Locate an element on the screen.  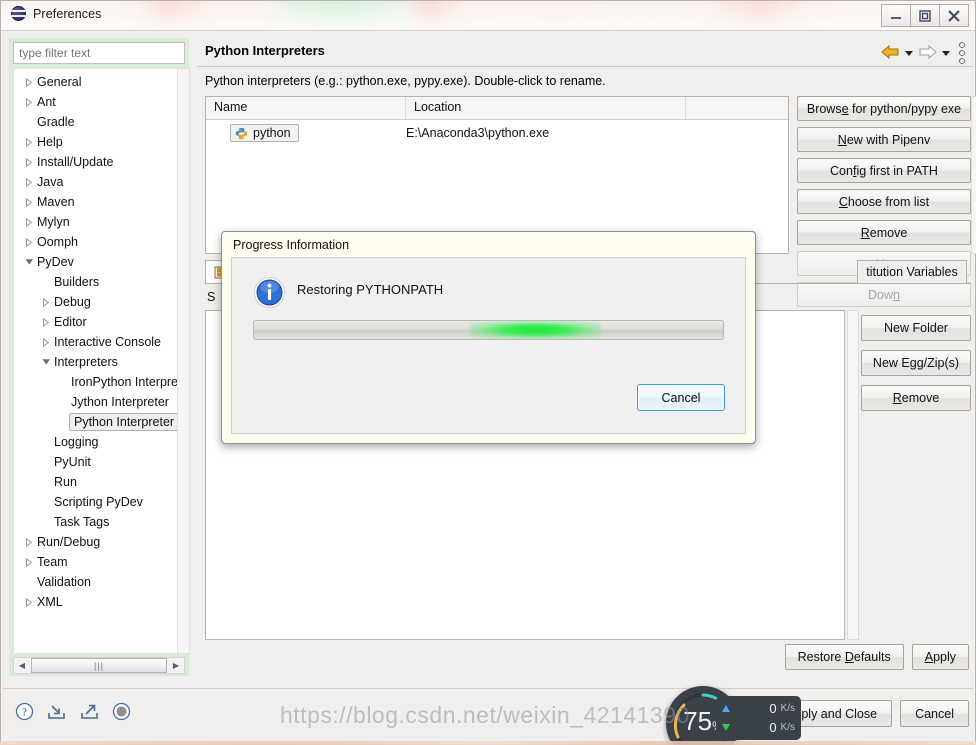
sidebar-item-label: Editor is located at coordinates (70, 322).